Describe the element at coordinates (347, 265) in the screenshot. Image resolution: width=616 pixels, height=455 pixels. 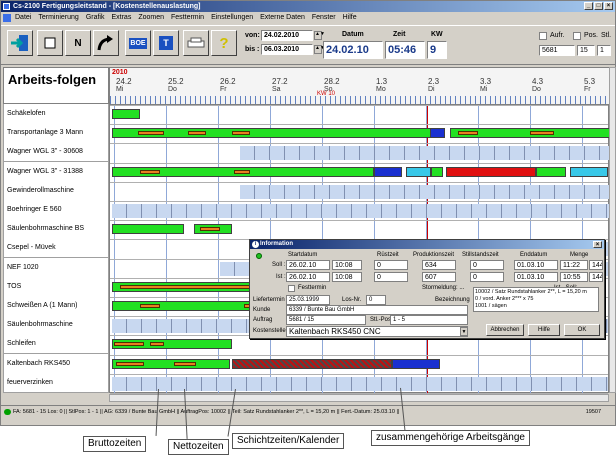
I see `soll-start-time-field: 10:08` at that location.